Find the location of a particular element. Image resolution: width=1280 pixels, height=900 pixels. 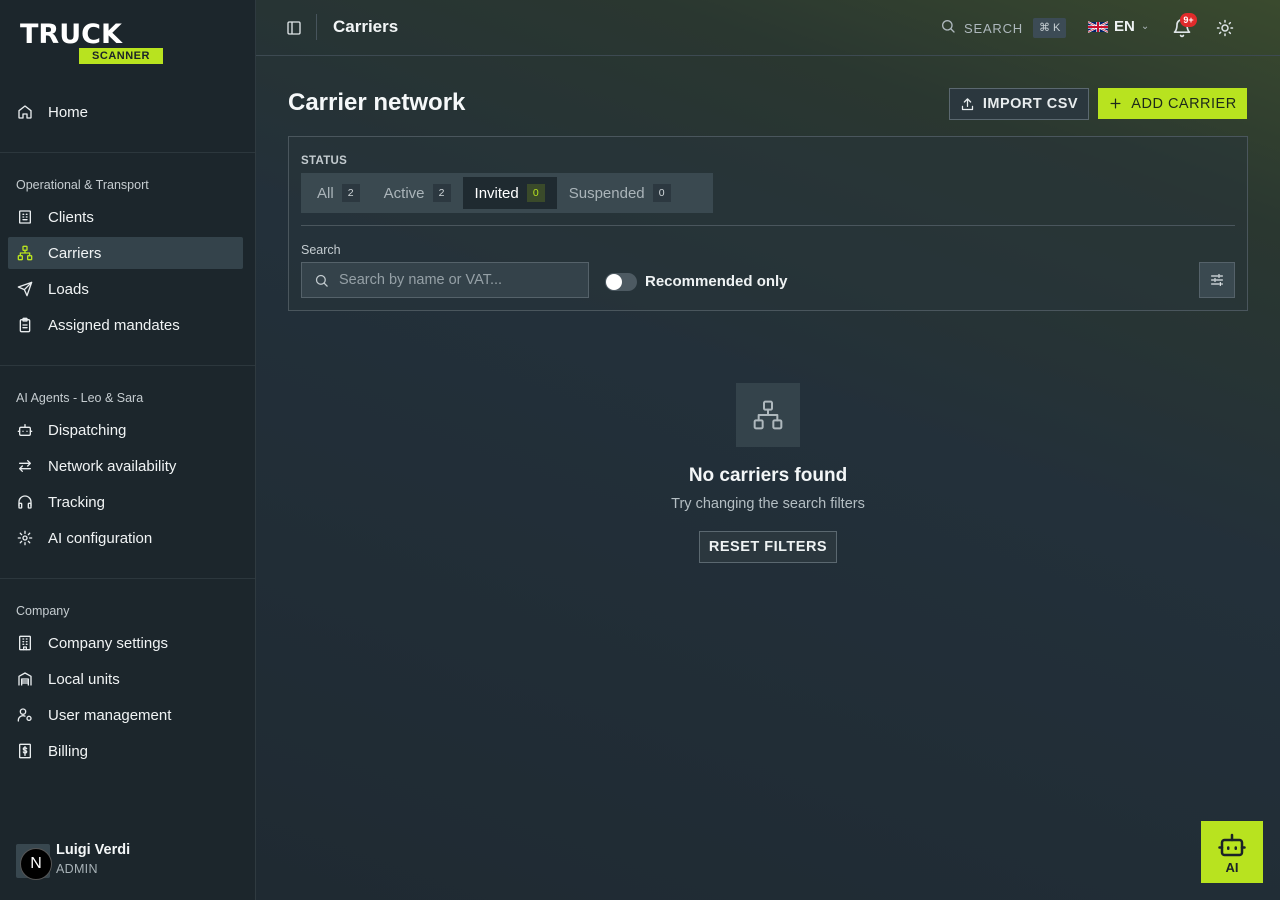

ai-assistant-button: AI is located at coordinates (1232, 852).